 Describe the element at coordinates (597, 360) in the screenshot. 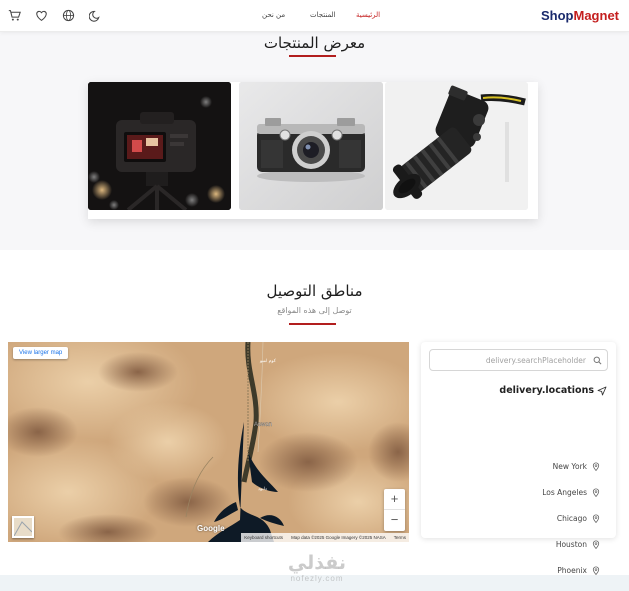

I see `search-icon` at that location.